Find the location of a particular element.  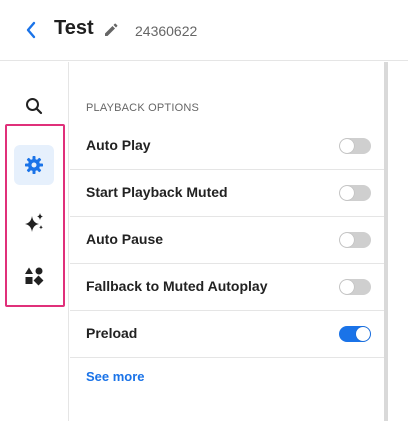

chevron-left-icon is located at coordinates (31, 30).